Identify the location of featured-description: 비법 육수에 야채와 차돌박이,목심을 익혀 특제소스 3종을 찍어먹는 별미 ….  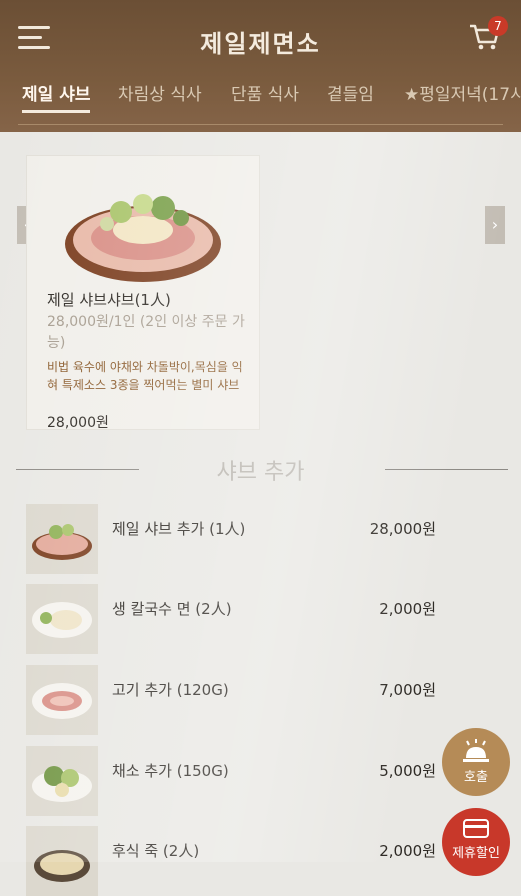
(145, 376).